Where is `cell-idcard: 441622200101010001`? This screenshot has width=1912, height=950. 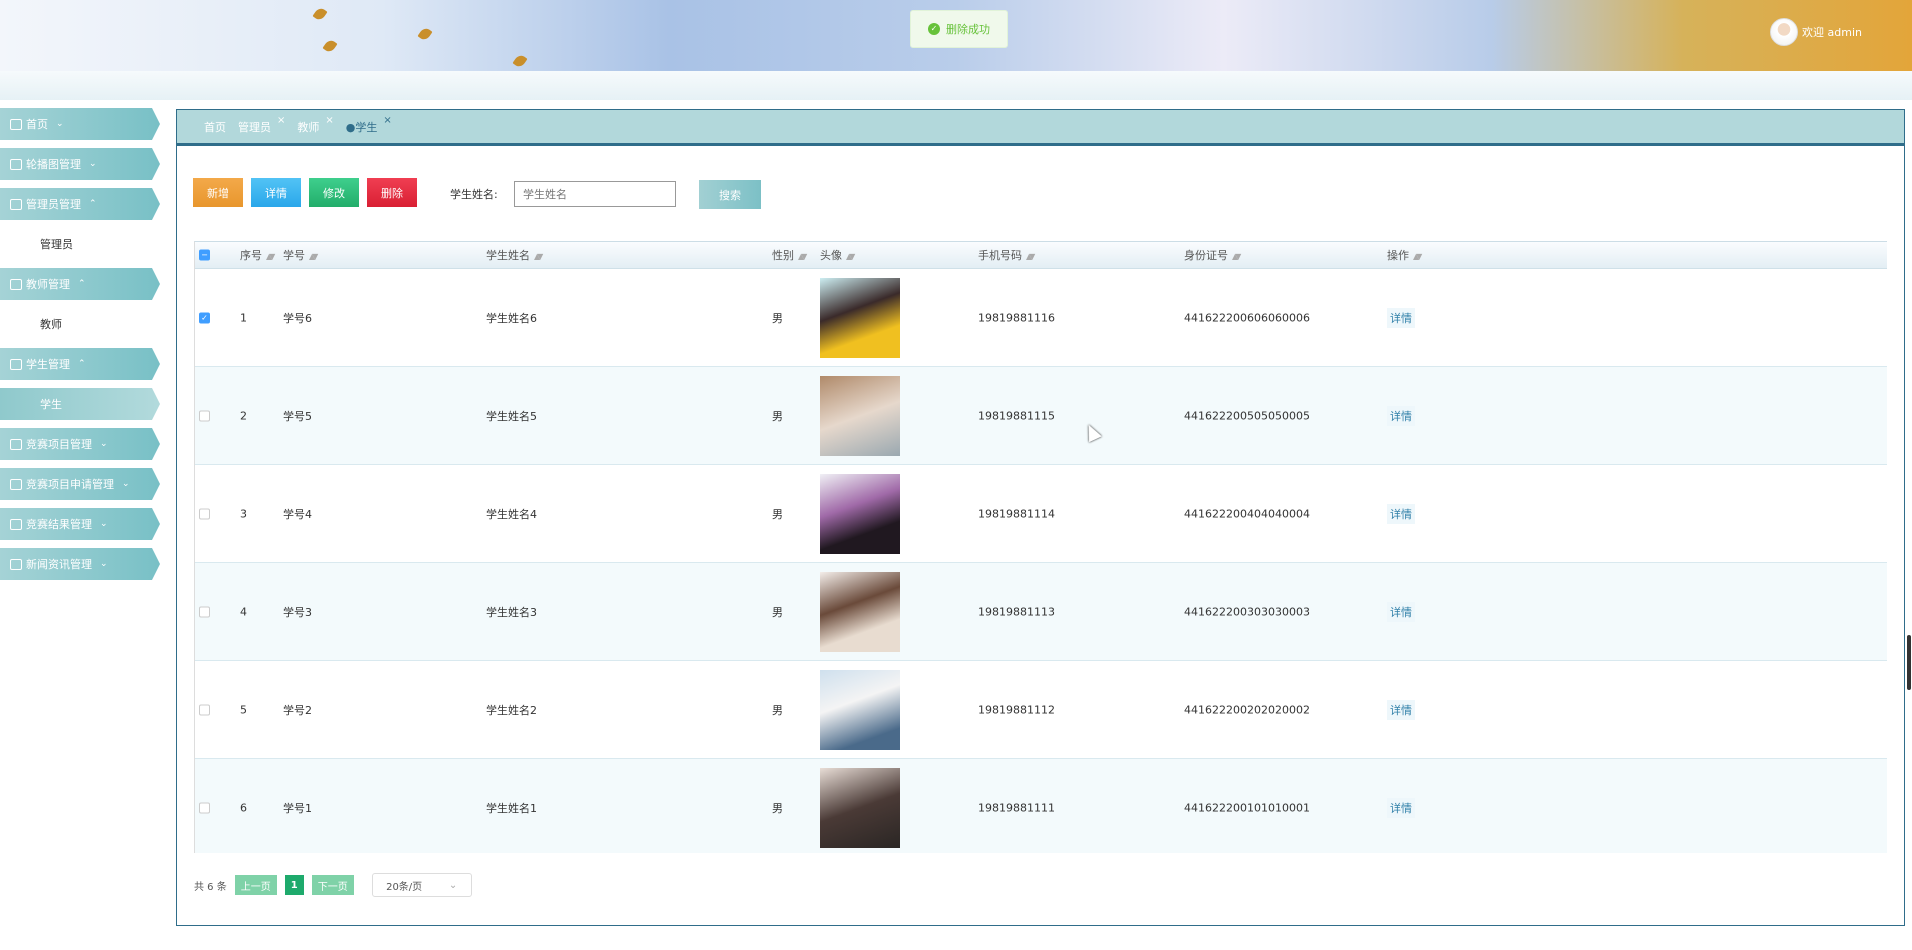
cell-idcard: 441622200101010001 is located at coordinates (1247, 807).